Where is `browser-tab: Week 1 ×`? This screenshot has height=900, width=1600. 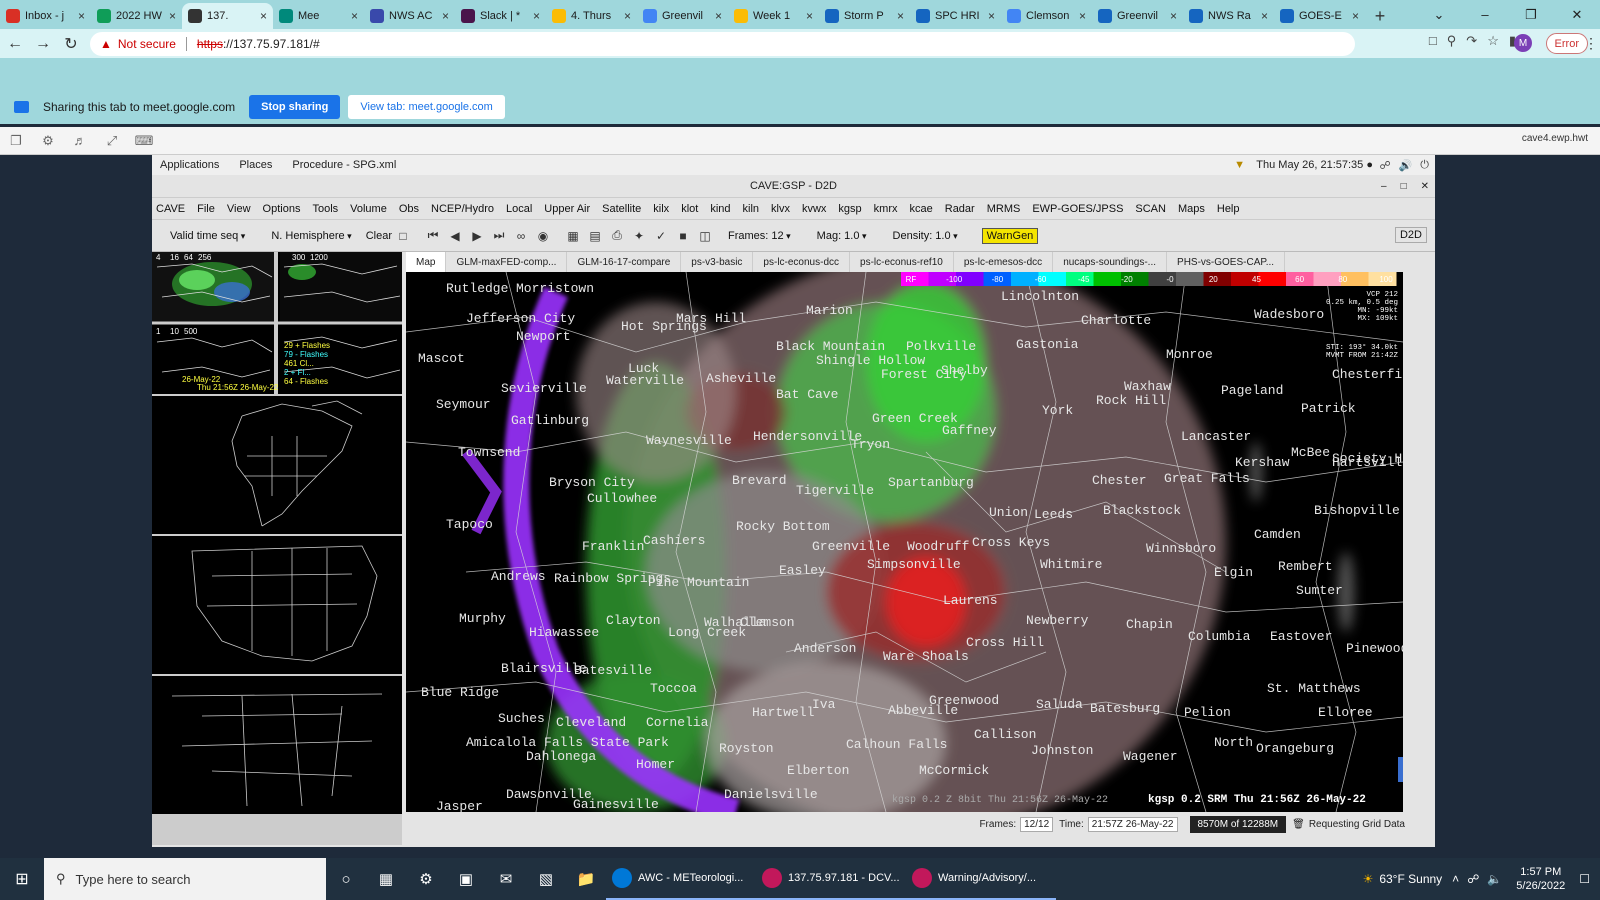 browser-tab: Week 1 × is located at coordinates (773, 16).